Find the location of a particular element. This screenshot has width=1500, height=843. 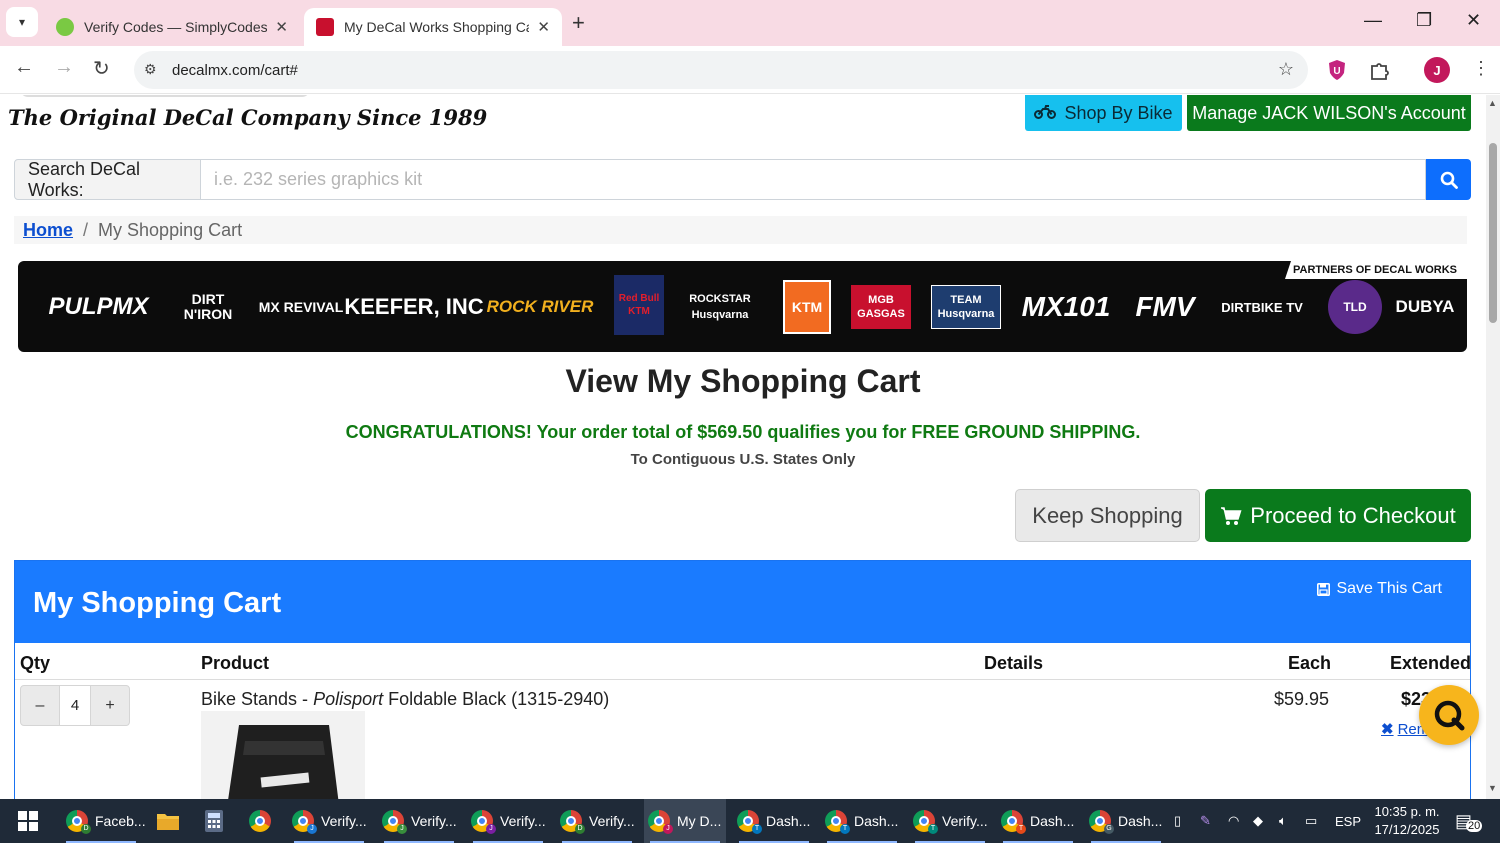

start-button is located at coordinates (28, 821).